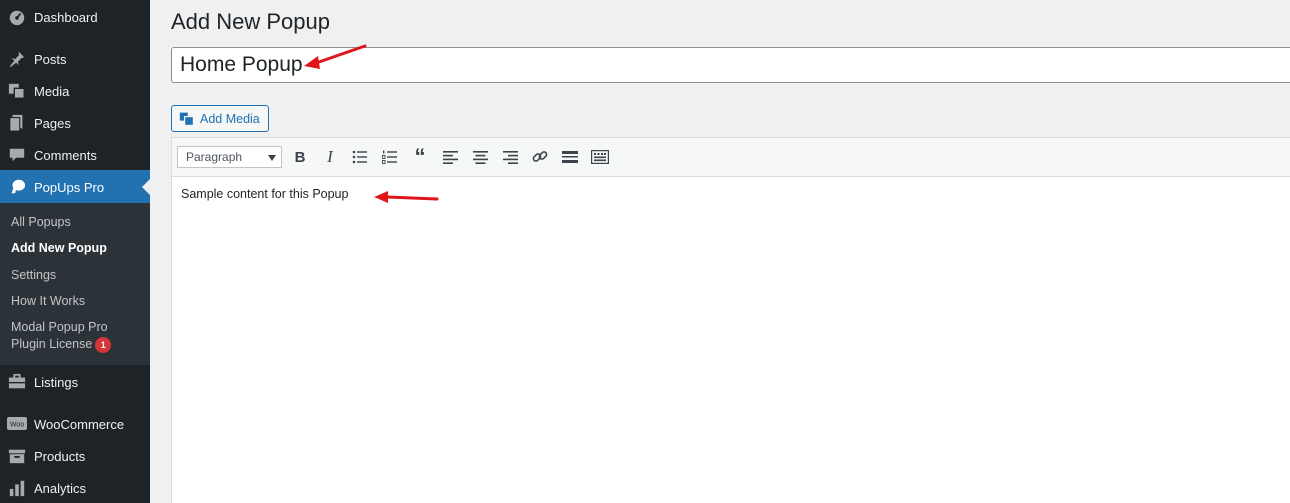  Describe the element at coordinates (69, 187) in the screenshot. I see `sidebar-item-label: PopUps Pro` at that location.